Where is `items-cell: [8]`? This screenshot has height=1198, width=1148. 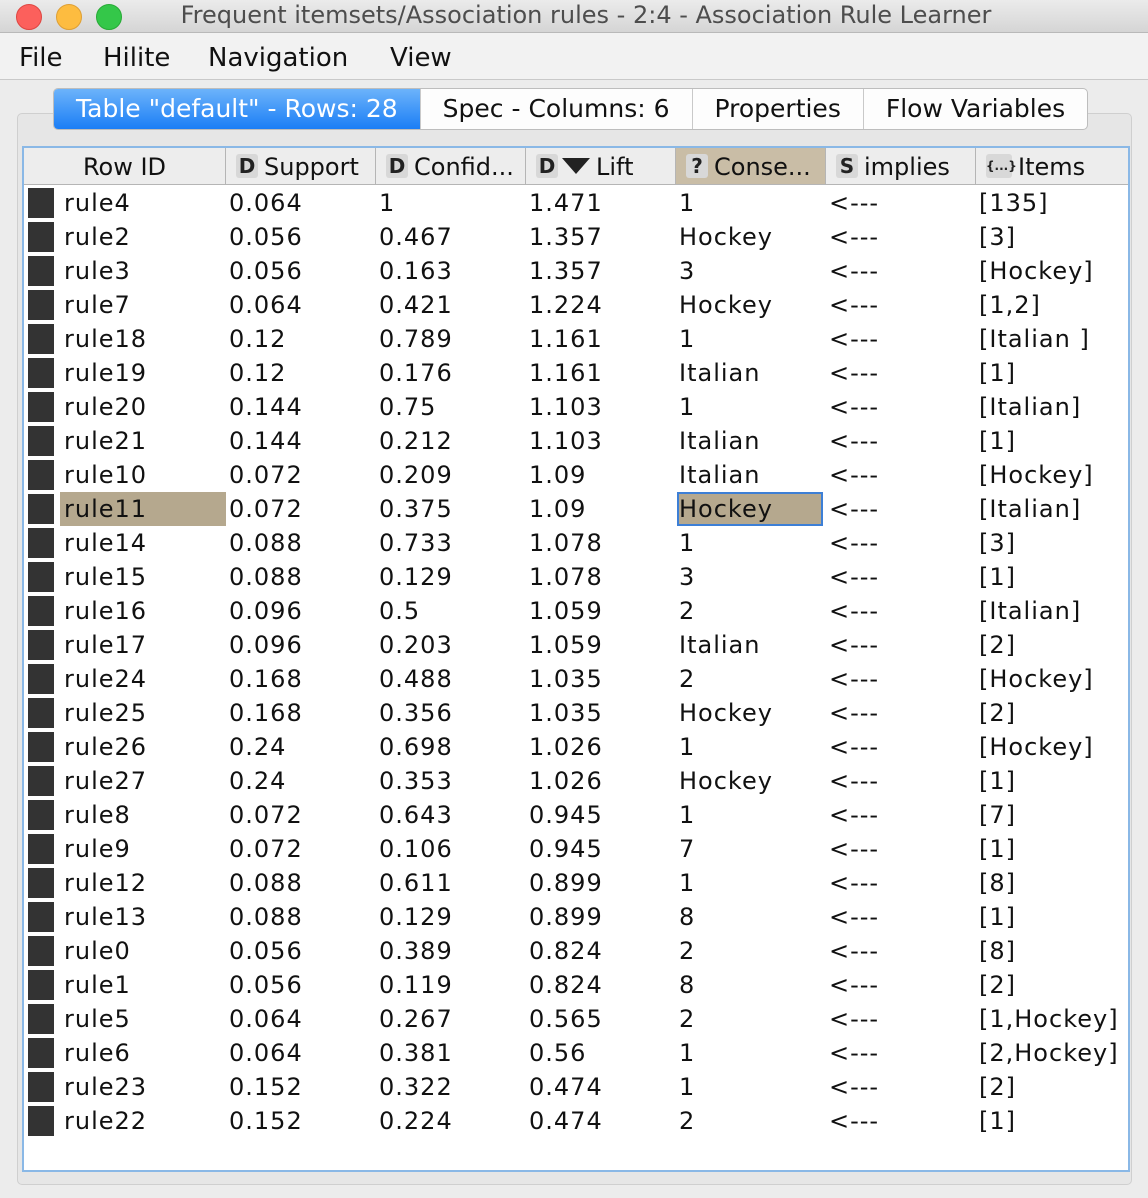 items-cell: [8] is located at coordinates (997, 951).